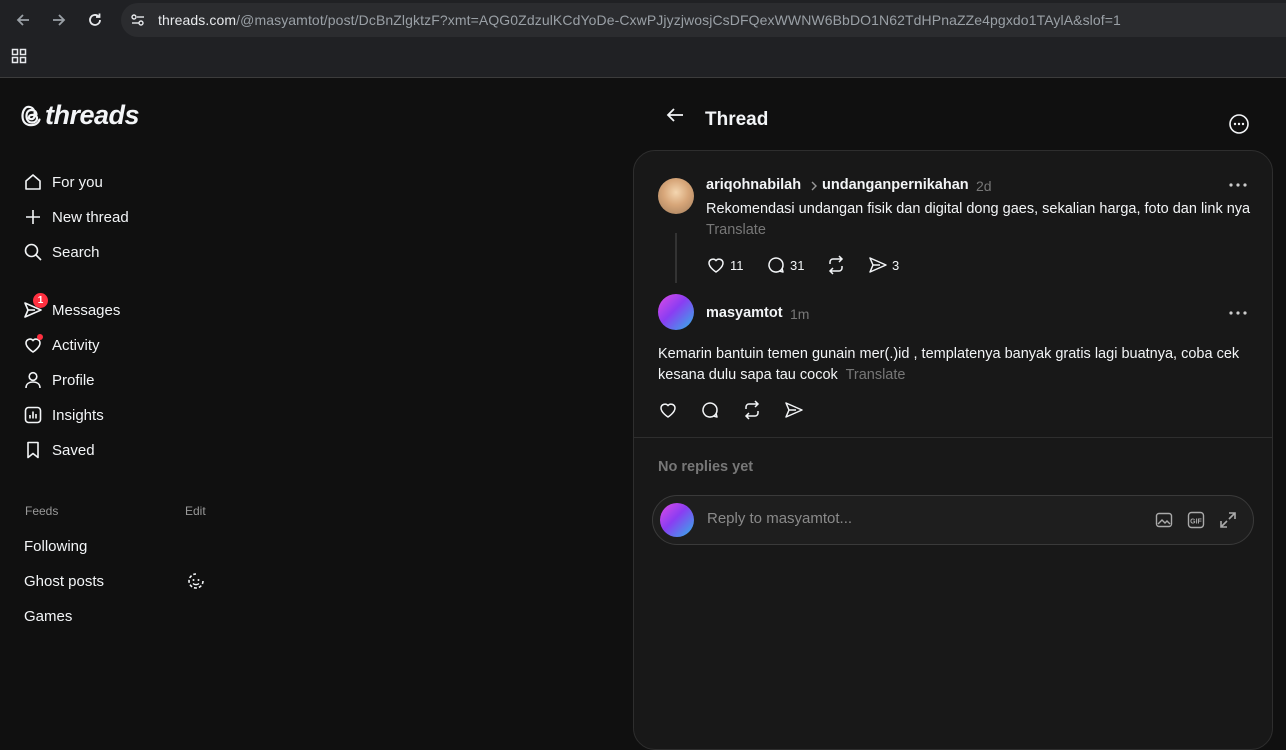 The width and height of the screenshot is (1286, 750). What do you see at coordinates (59, 20) in the screenshot?
I see `forward-icon` at bounding box center [59, 20].